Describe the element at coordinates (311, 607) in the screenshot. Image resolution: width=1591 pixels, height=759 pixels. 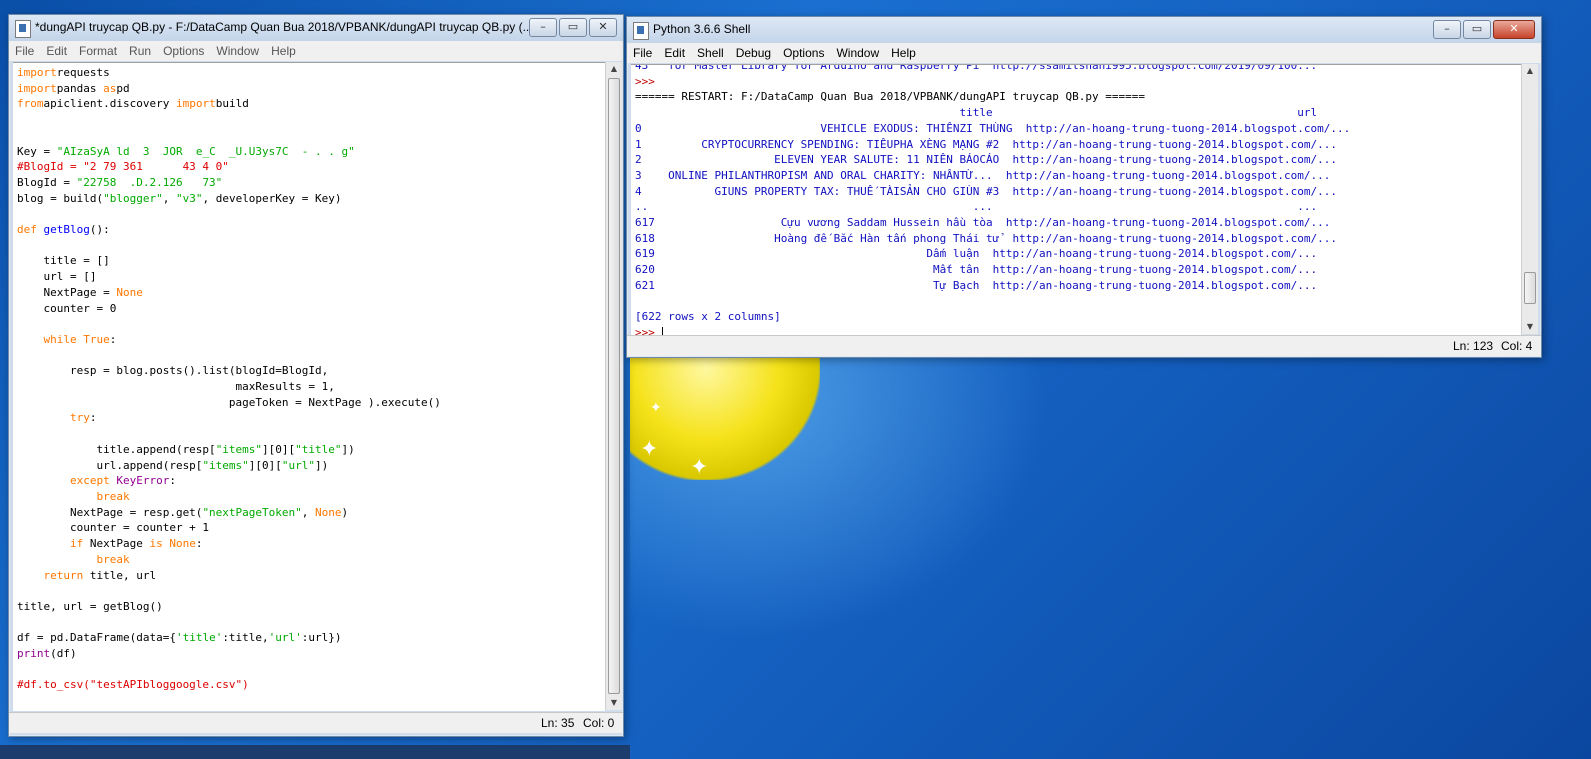
I see `code-line: title, url = getBlog()` at that location.